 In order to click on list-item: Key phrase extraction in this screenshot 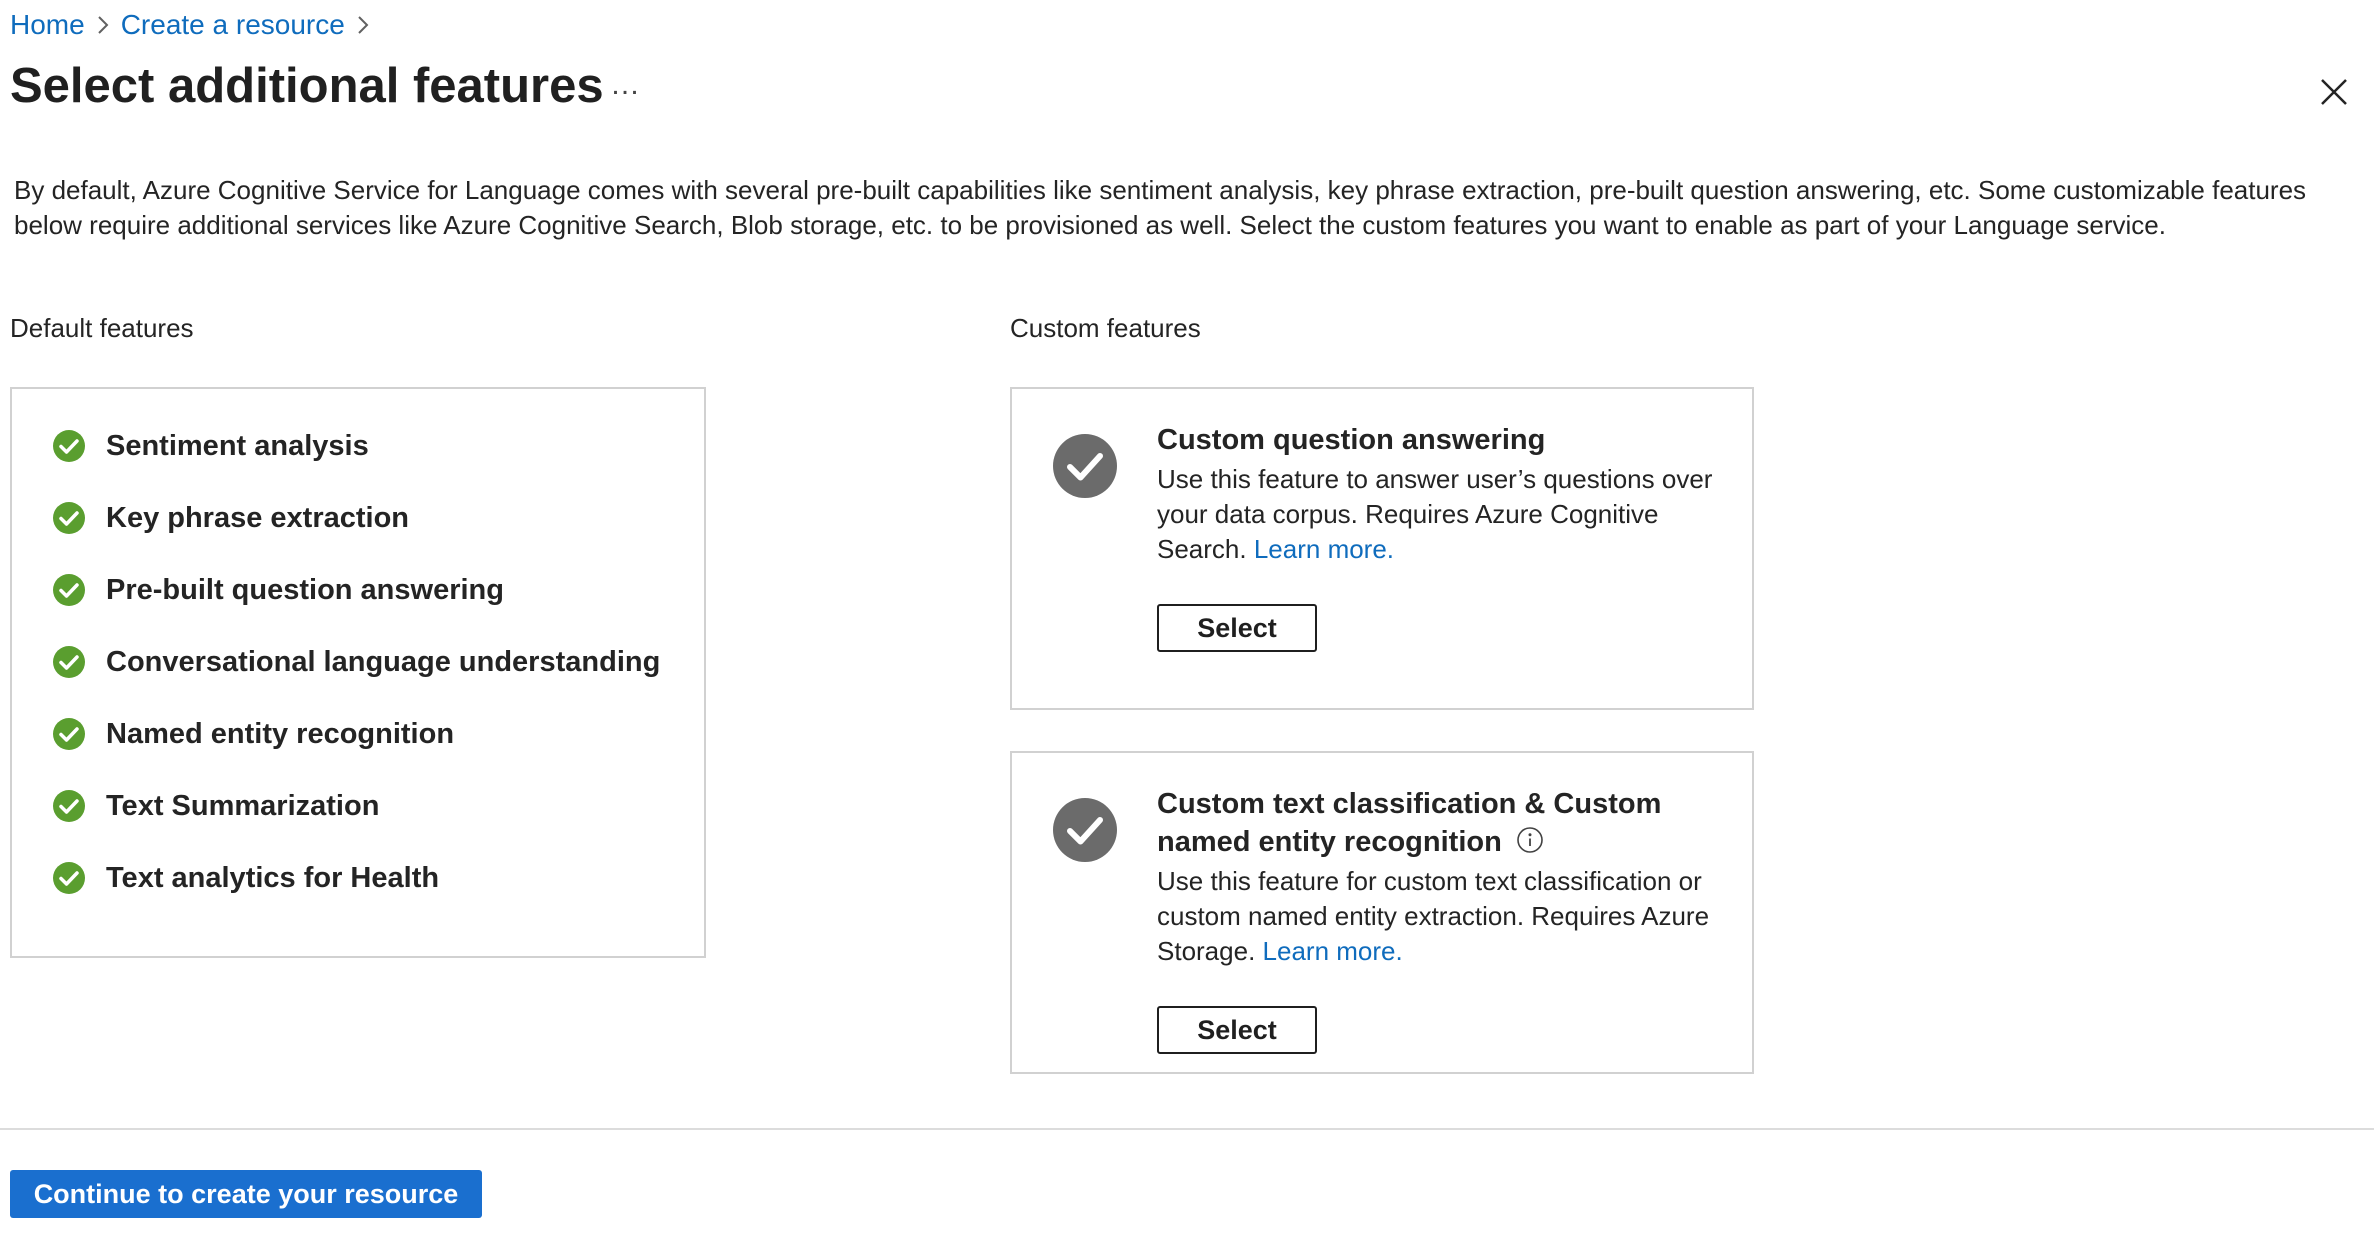, I will do `click(230, 518)`.